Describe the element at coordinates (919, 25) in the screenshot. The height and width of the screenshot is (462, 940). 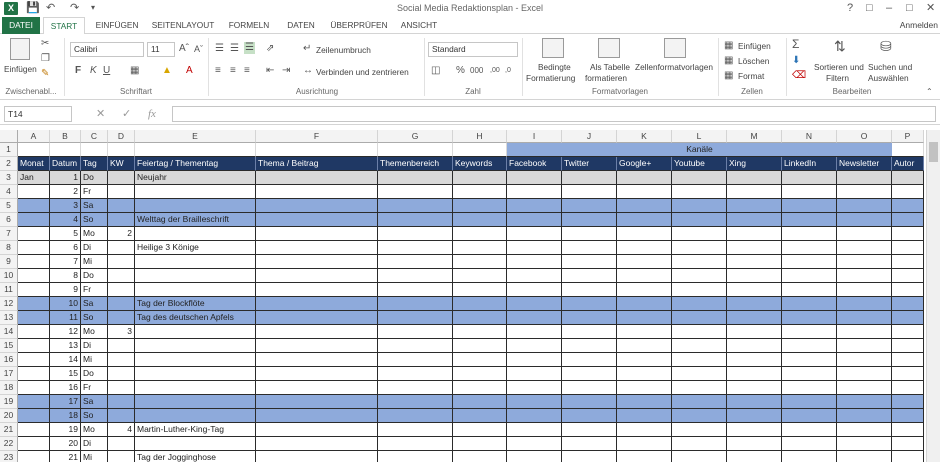
I see `sign-in-link: Anmelden` at that location.